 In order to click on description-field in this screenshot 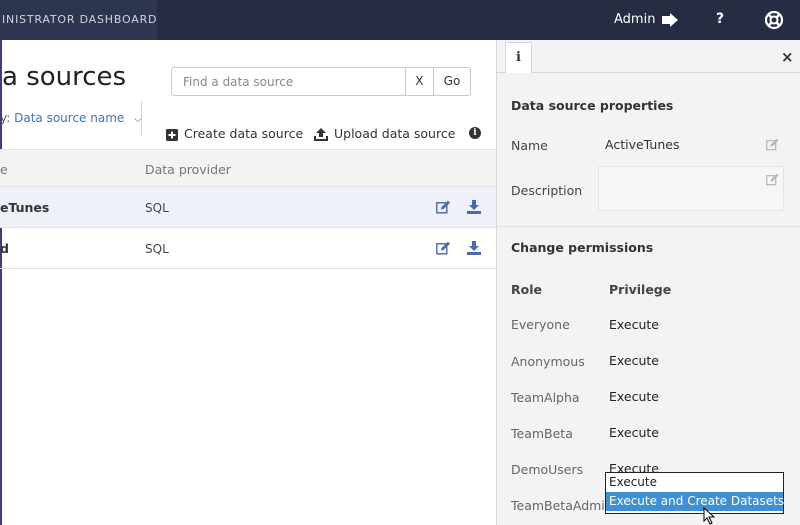, I will do `click(691, 188)`.